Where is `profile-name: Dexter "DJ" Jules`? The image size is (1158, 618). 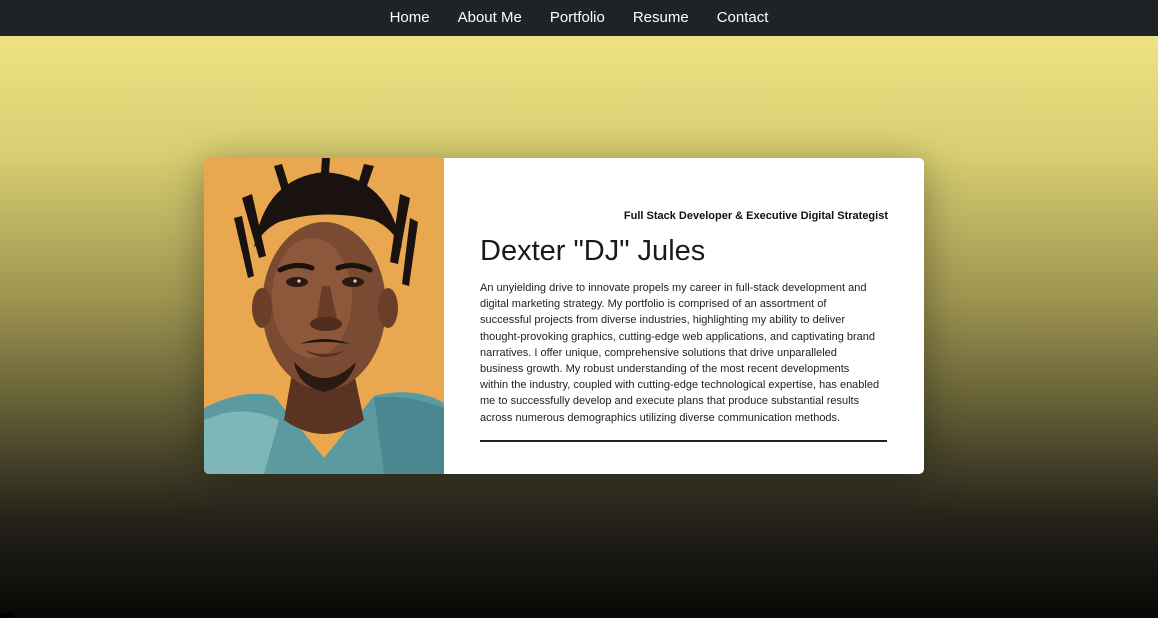 profile-name: Dexter "DJ" Jules is located at coordinates (593, 251).